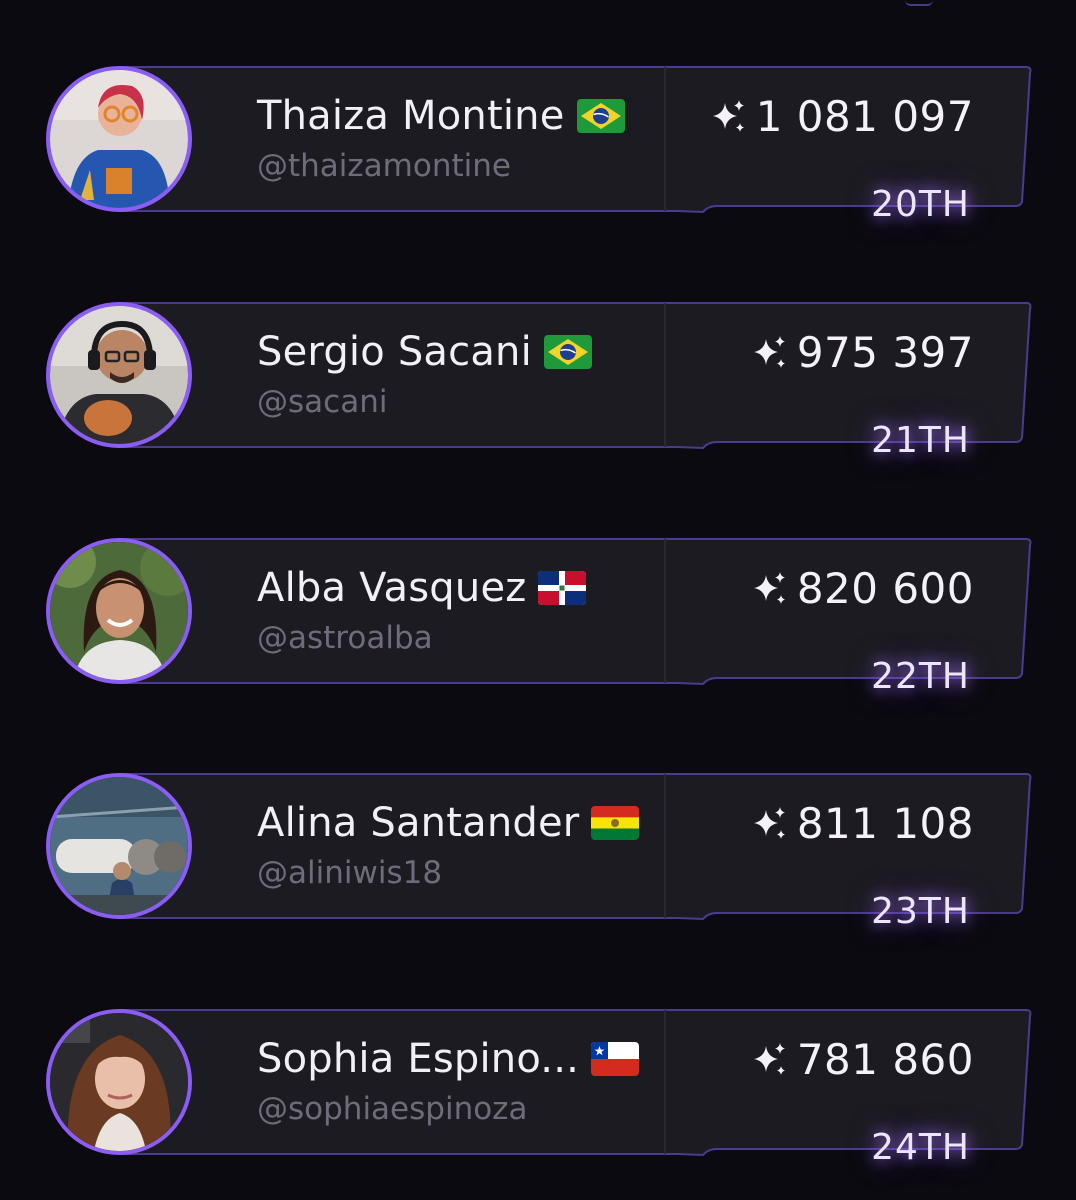 The image size is (1076, 1200). Describe the element at coordinates (920, 911) in the screenshot. I see `rank-label: 23TH` at that location.